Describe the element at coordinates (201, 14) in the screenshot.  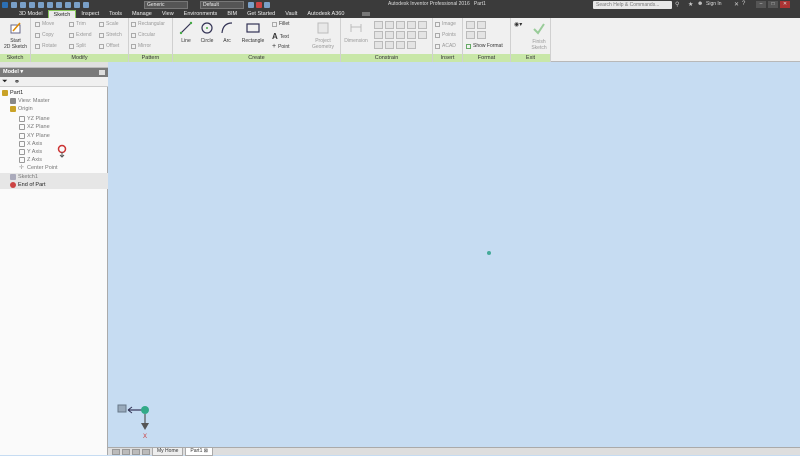
I see `tab-environments: Environments` at that location.